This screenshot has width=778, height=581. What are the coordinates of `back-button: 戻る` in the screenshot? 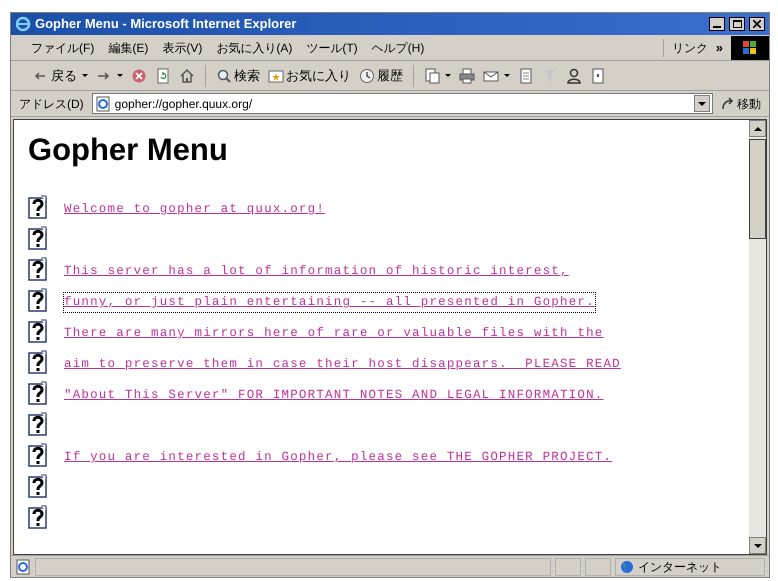 It's located at (60, 76).